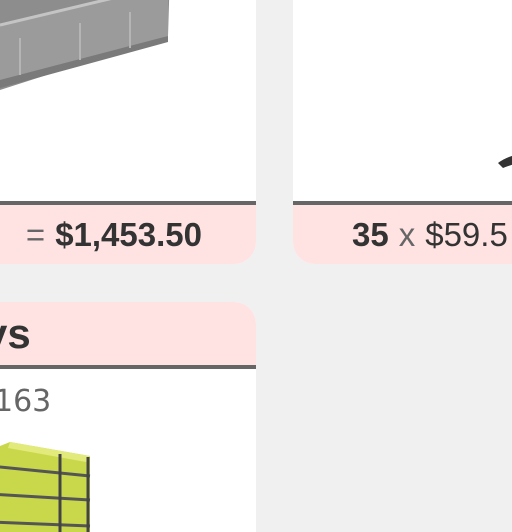 Image resolution: width=512 pixels, height=532 pixels. What do you see at coordinates (407, 234) in the screenshot?
I see `multiply-sign: x` at bounding box center [407, 234].